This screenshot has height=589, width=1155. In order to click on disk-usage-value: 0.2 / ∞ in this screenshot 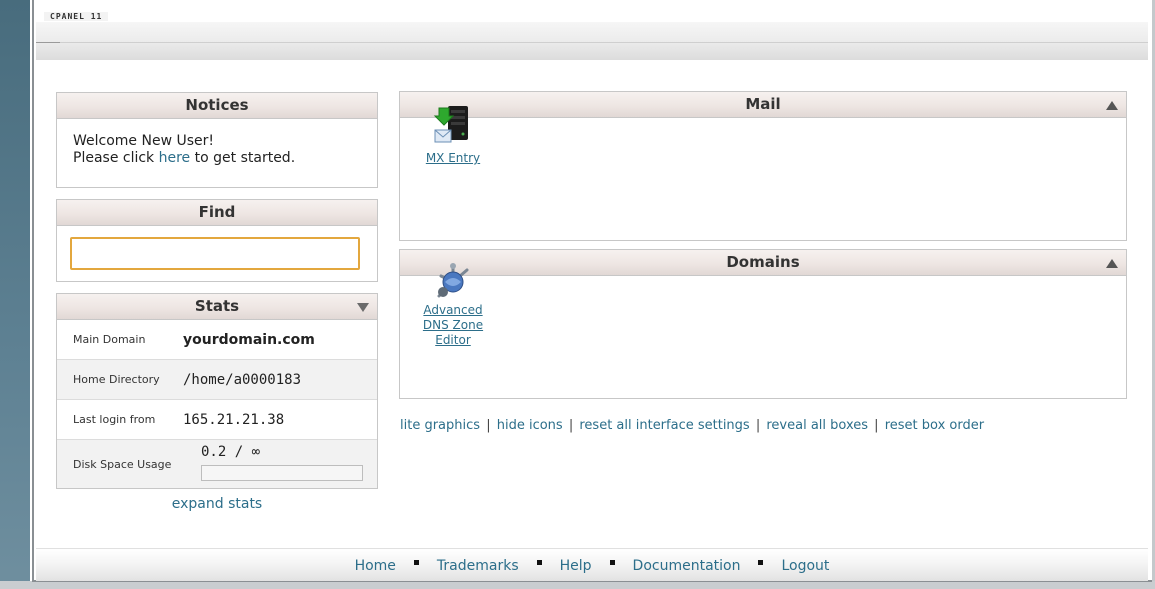, I will do `click(231, 452)`.